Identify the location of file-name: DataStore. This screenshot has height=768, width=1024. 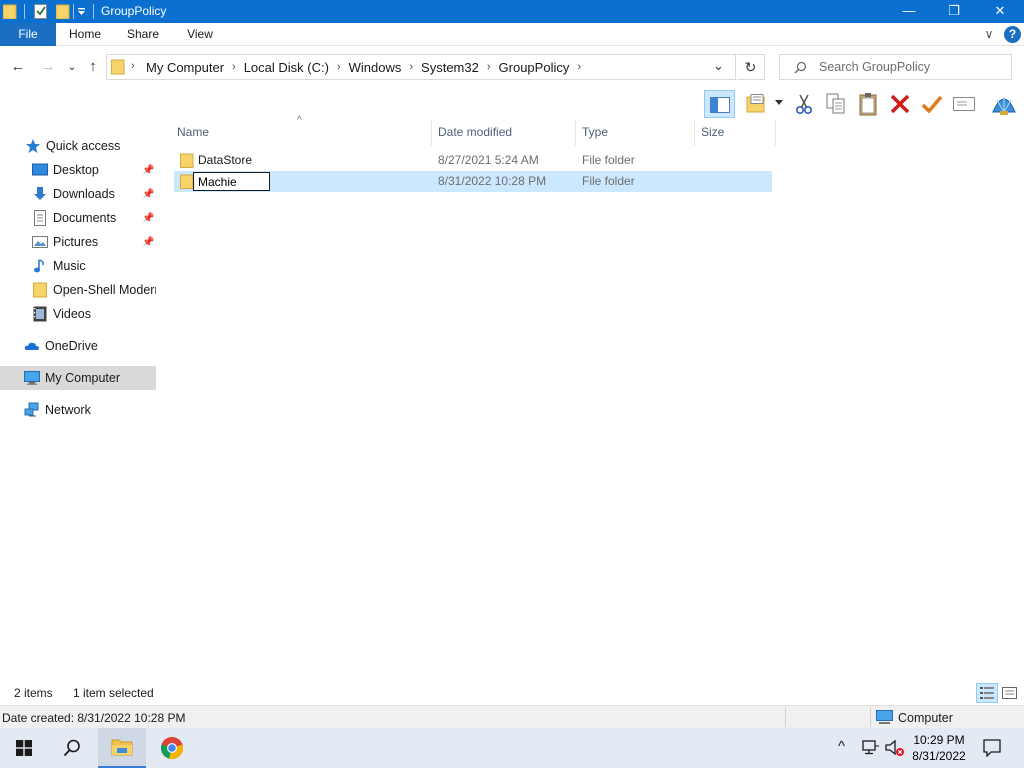
(225, 160).